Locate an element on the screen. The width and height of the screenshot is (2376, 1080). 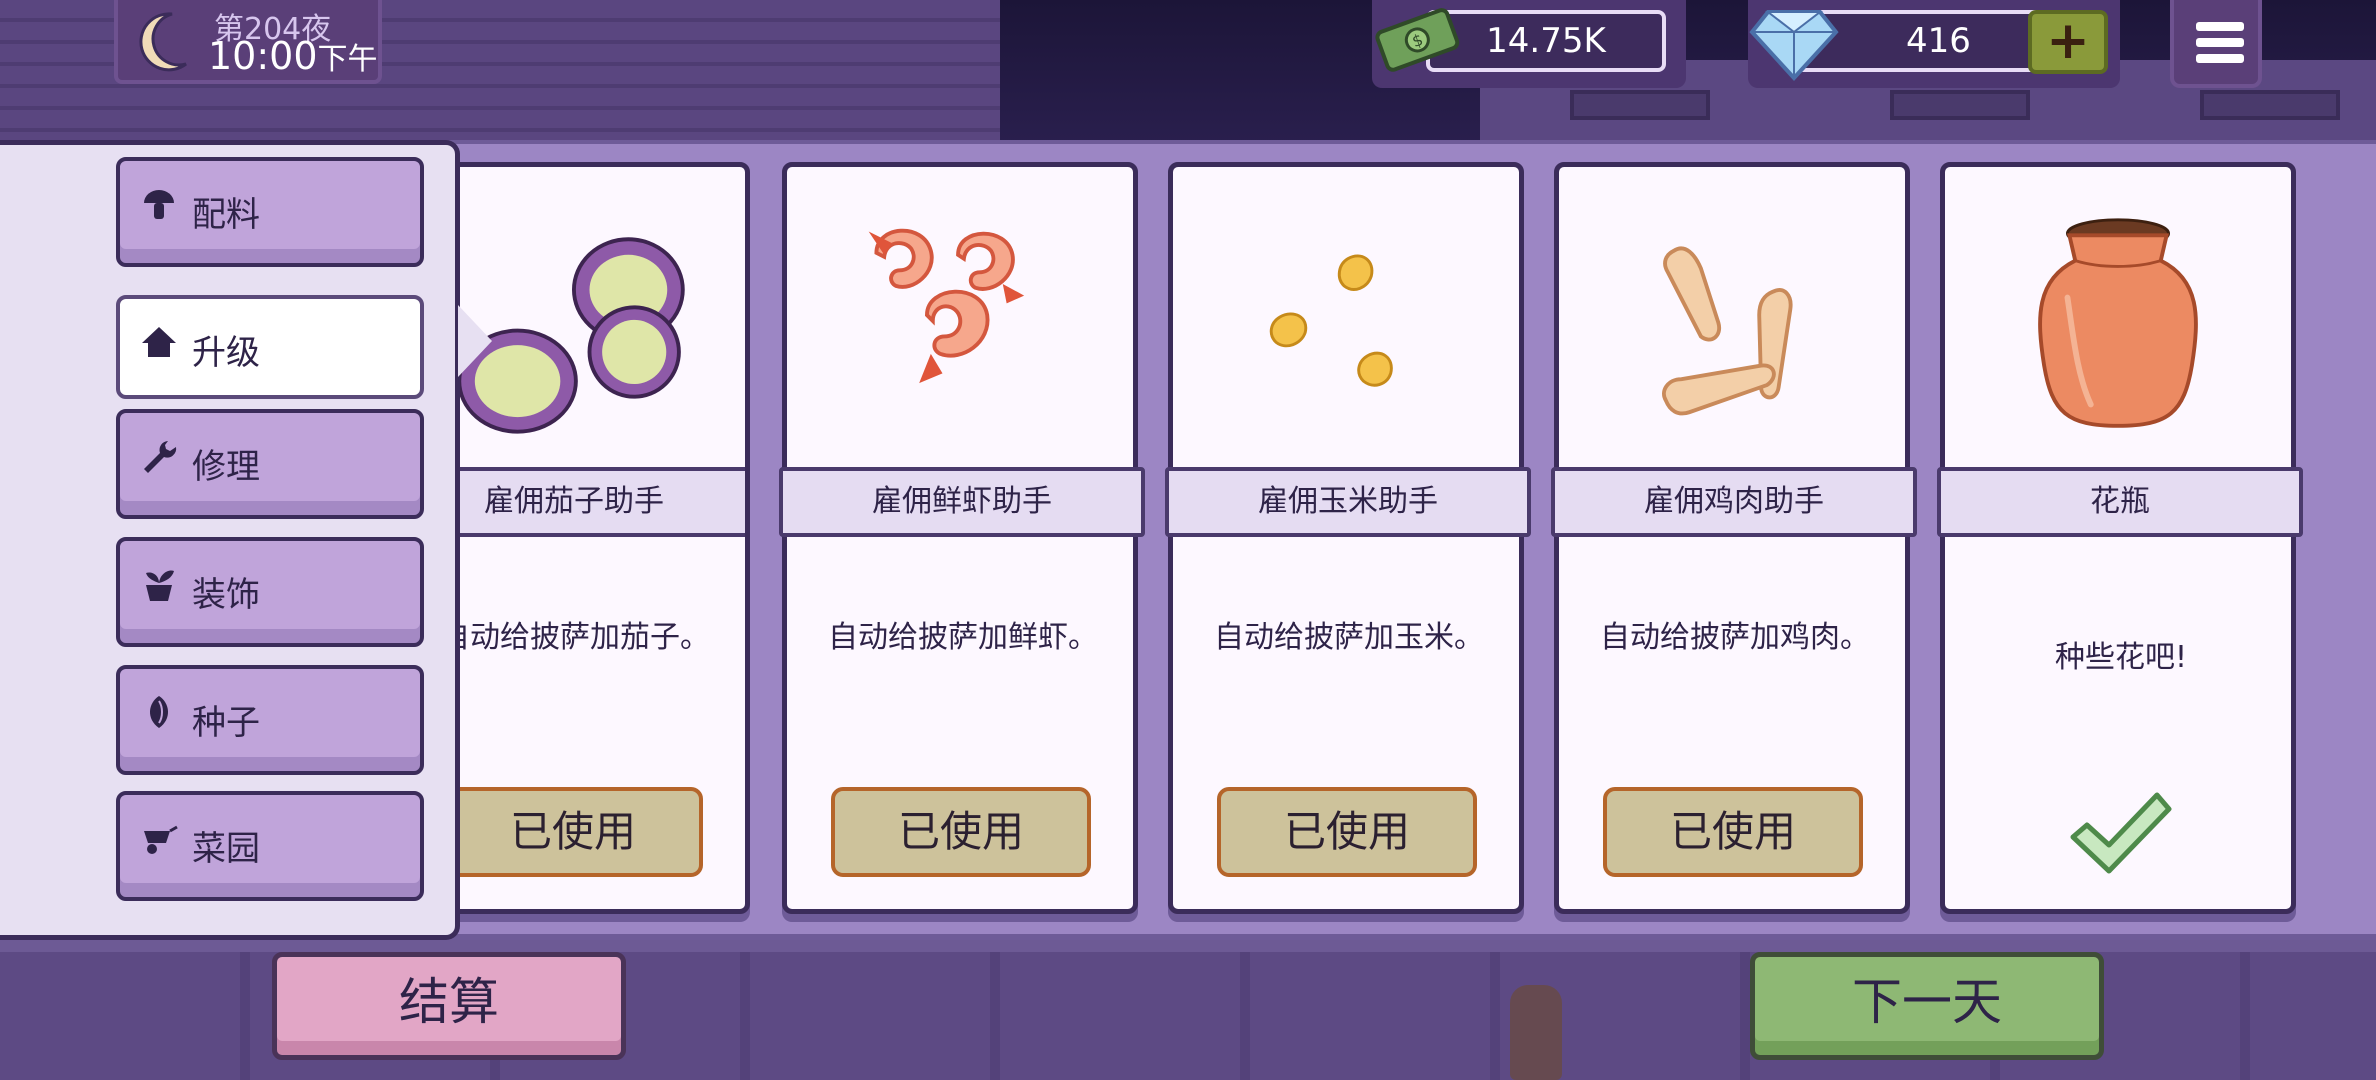
category-label: 升级 is located at coordinates (226, 353).